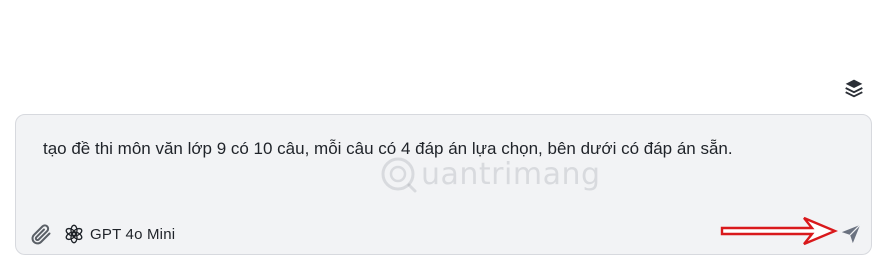 This screenshot has height=263, width=884. I want to click on paperclip-icon, so click(41, 234).